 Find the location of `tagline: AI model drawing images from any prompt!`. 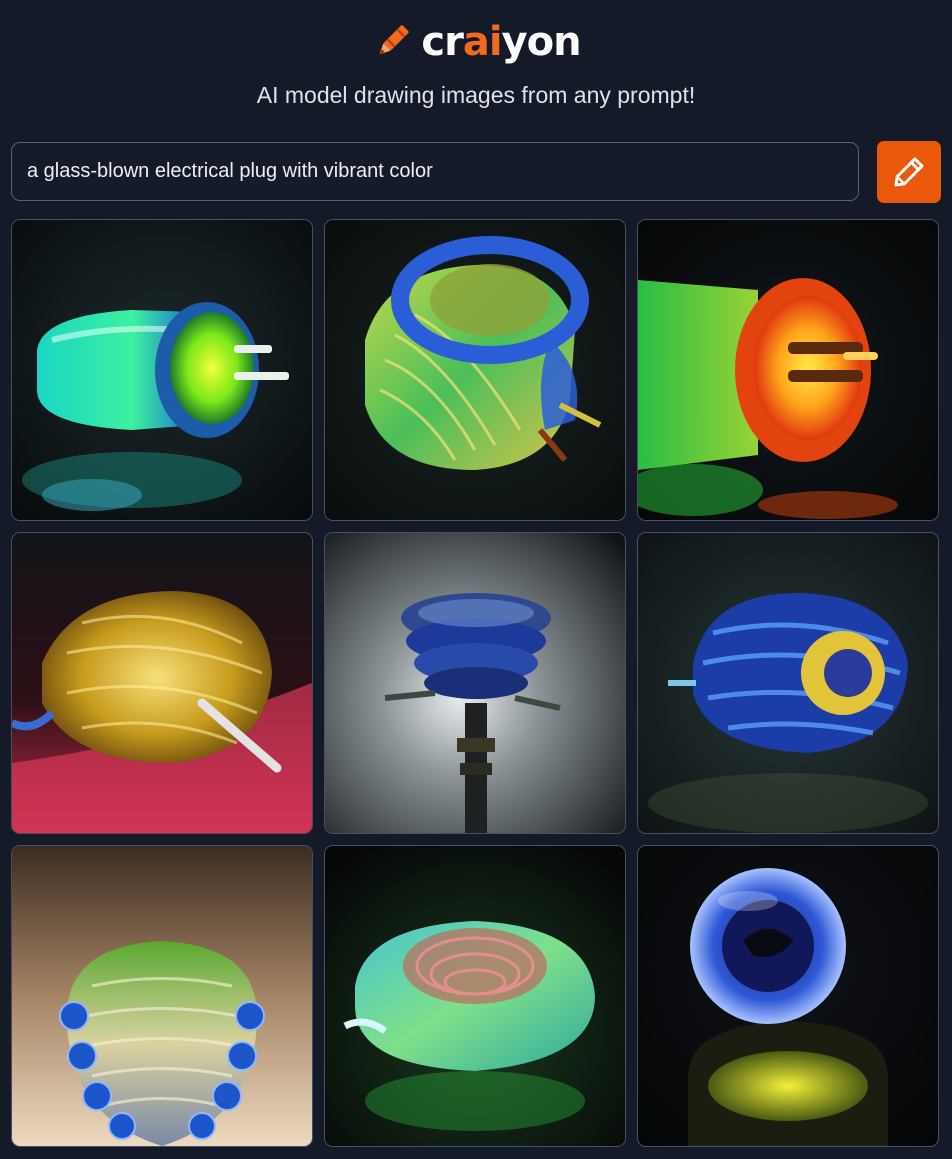

tagline: AI model drawing images from any prompt! is located at coordinates (476, 95).